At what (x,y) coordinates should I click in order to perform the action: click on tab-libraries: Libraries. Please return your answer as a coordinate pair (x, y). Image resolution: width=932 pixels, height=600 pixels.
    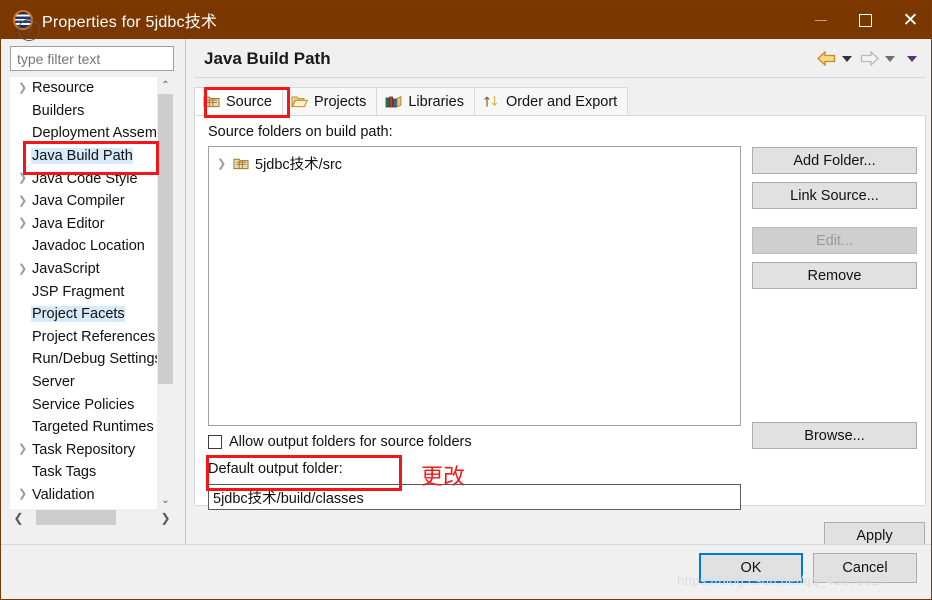
    Looking at the image, I should click on (426, 101).